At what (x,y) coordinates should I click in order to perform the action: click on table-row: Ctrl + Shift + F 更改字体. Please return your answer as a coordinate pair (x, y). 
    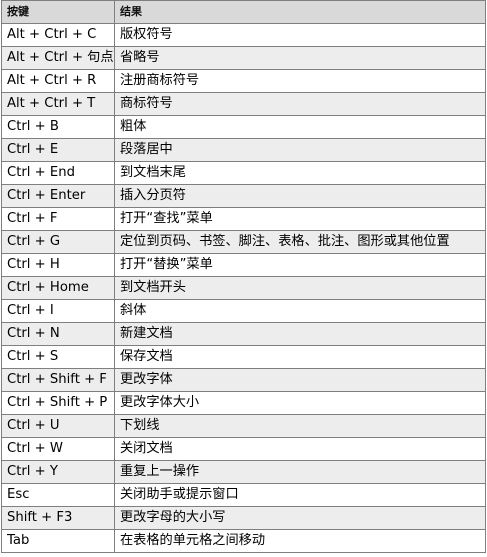
    Looking at the image, I should click on (243, 380).